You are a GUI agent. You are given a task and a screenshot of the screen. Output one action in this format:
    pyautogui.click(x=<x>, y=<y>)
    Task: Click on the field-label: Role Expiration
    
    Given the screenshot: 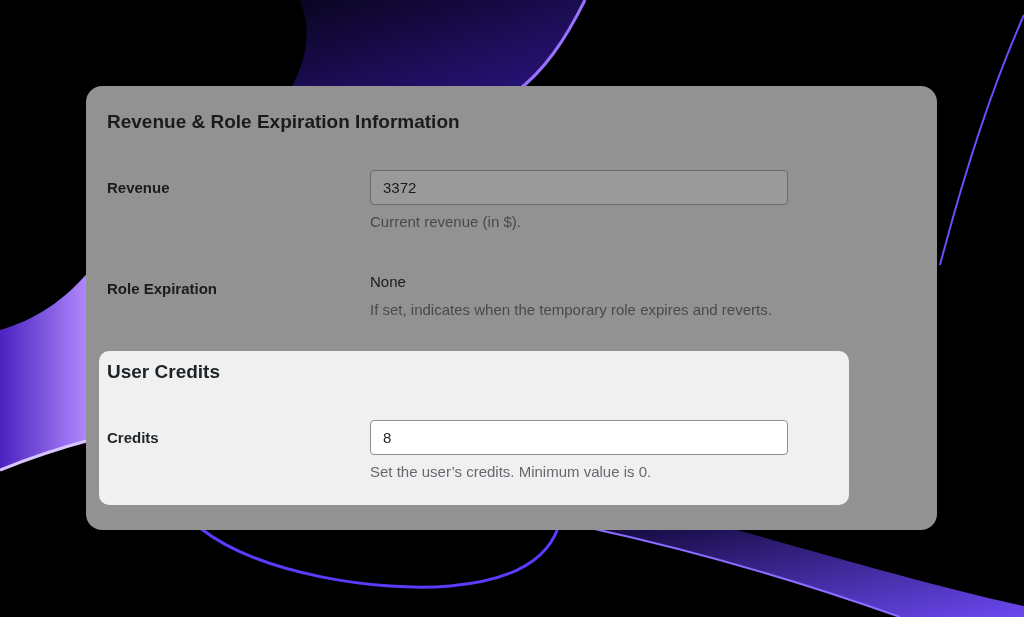 What is the action you would take?
    pyautogui.click(x=163, y=289)
    